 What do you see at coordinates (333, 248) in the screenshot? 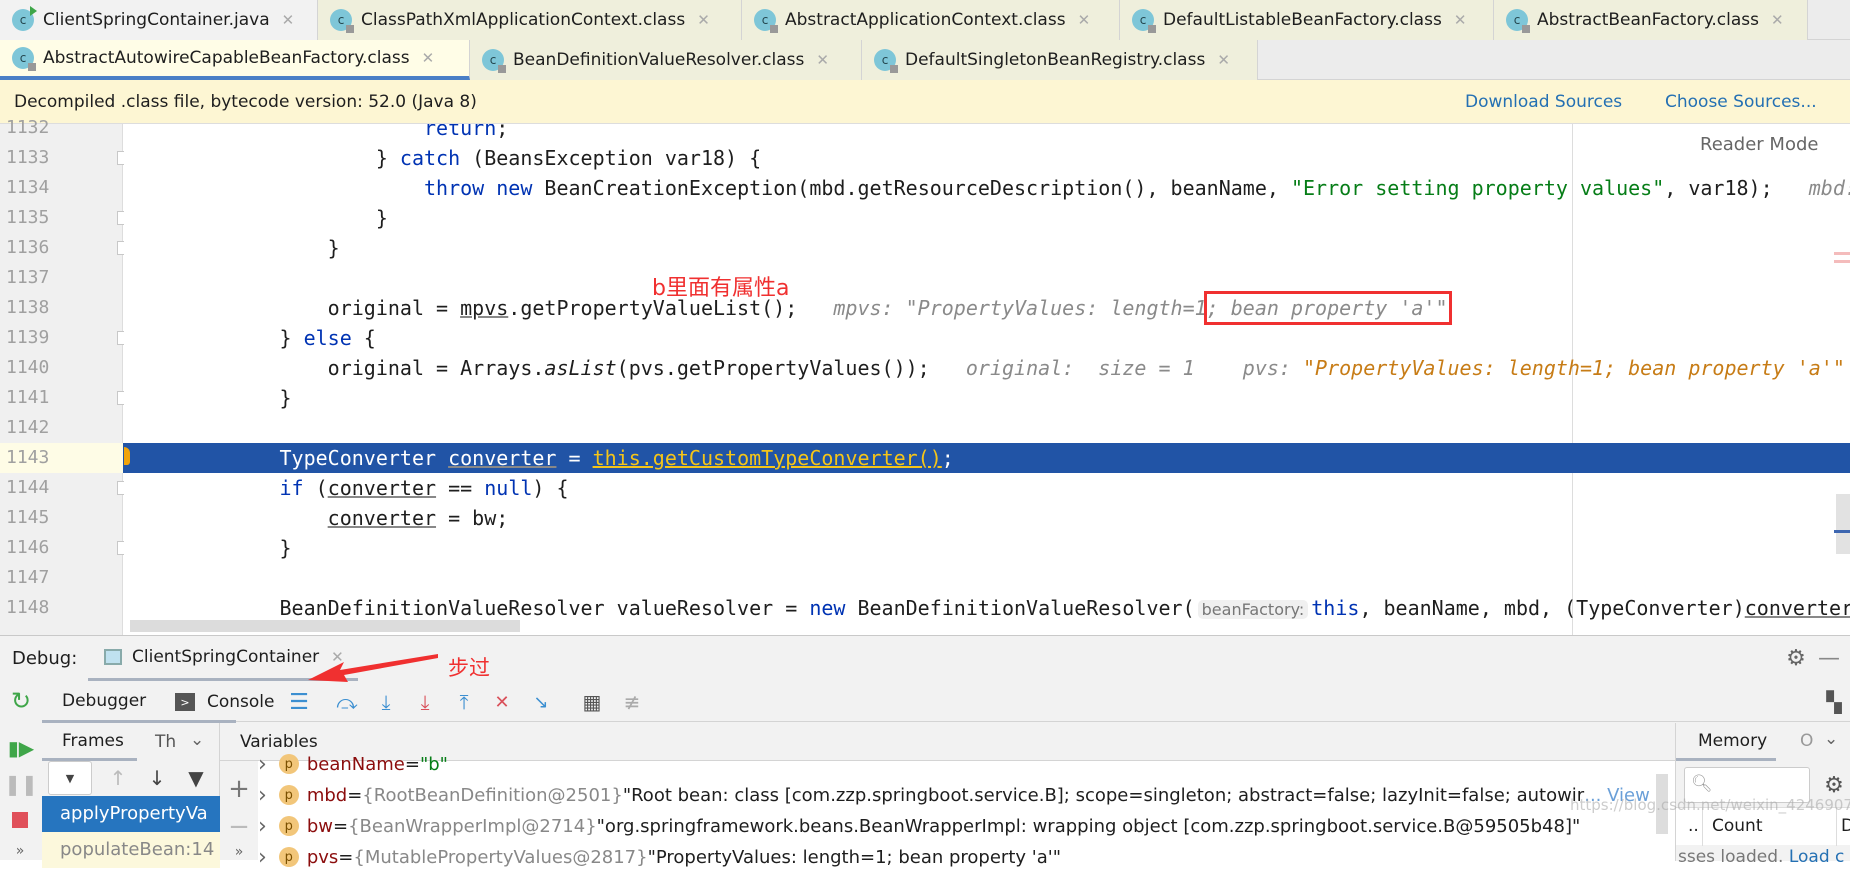
I see `code-token: }` at bounding box center [333, 248].